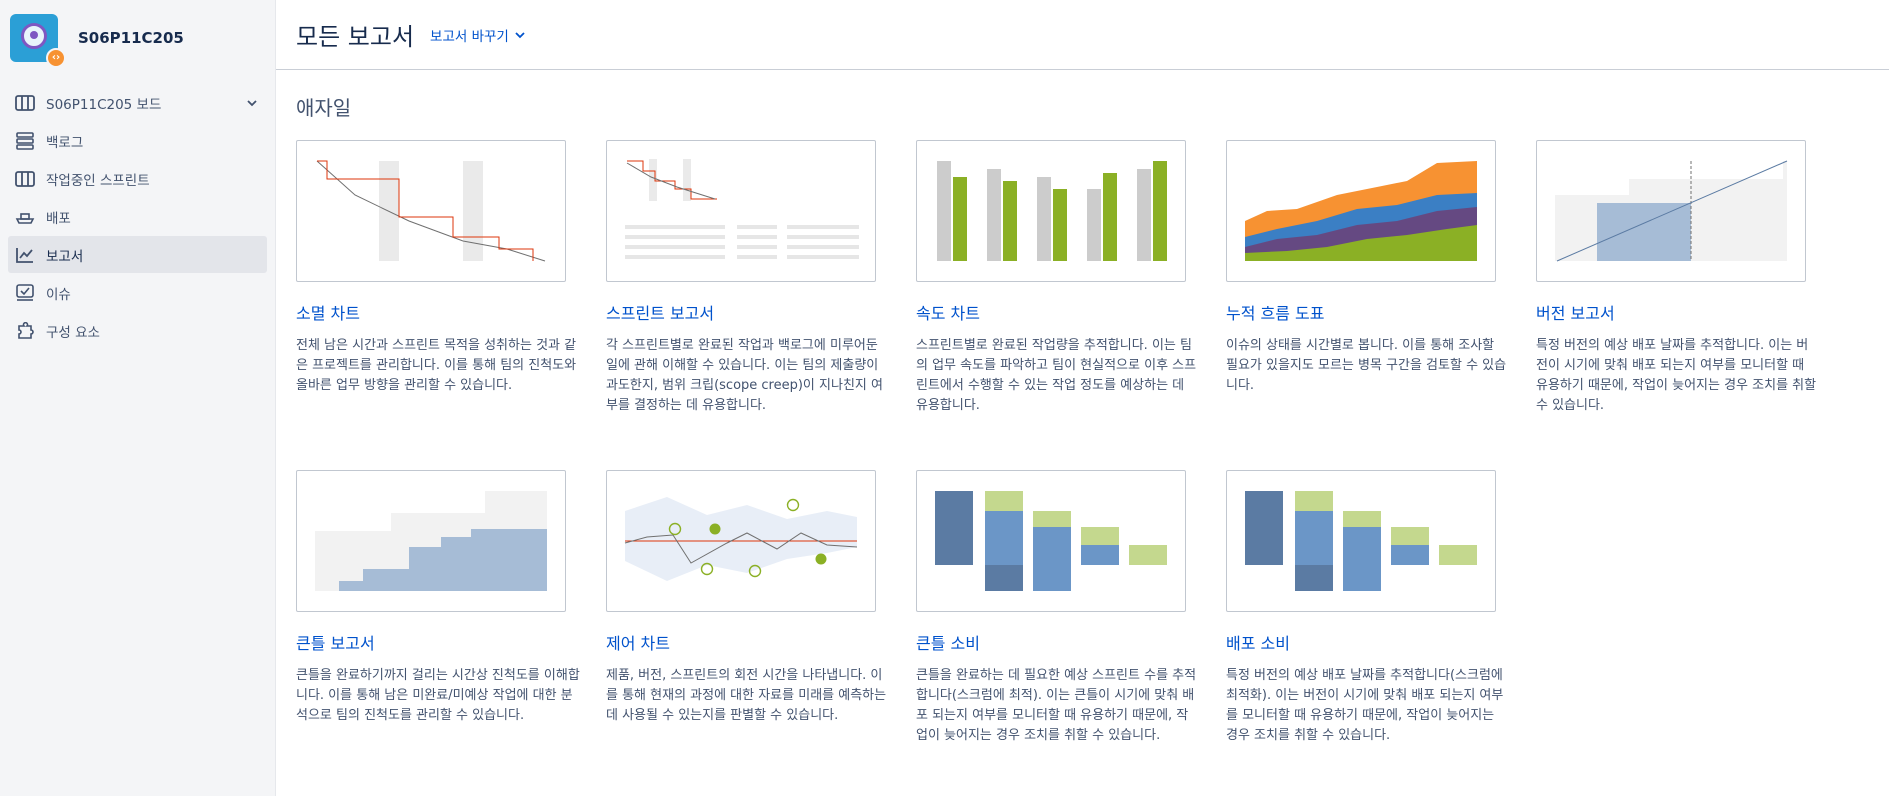  What do you see at coordinates (58, 218) in the screenshot?
I see `sidebar-item-label: 배포` at bounding box center [58, 218].